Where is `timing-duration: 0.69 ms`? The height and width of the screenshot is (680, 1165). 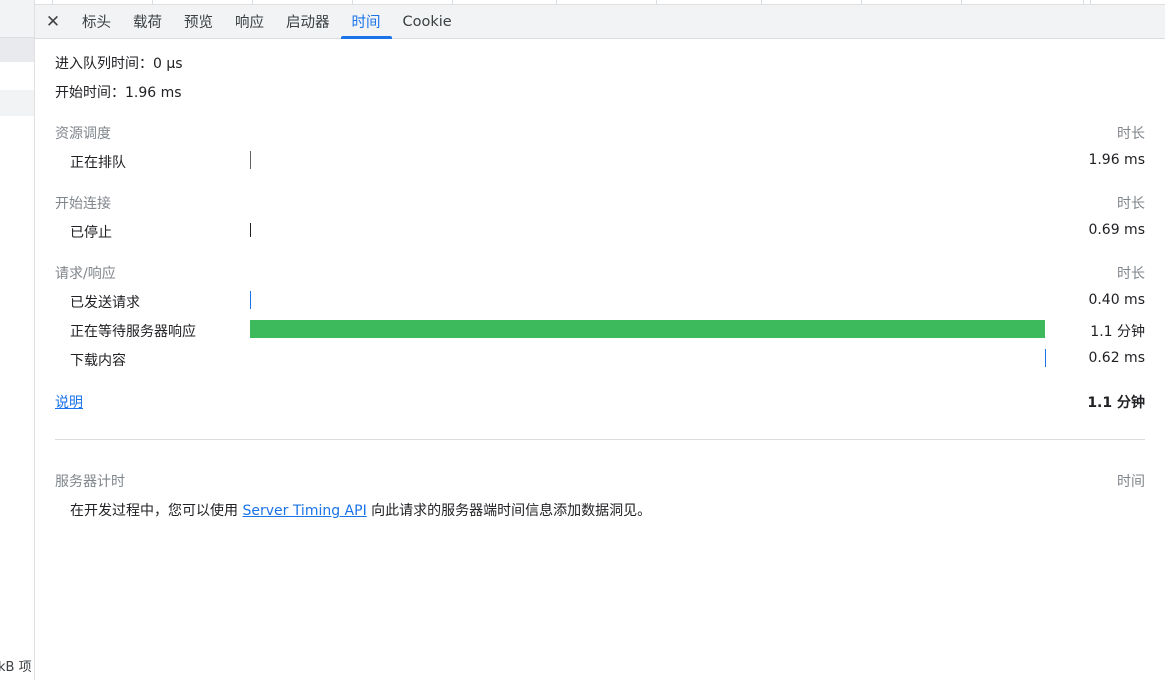
timing-duration: 0.69 ms is located at coordinates (1116, 230).